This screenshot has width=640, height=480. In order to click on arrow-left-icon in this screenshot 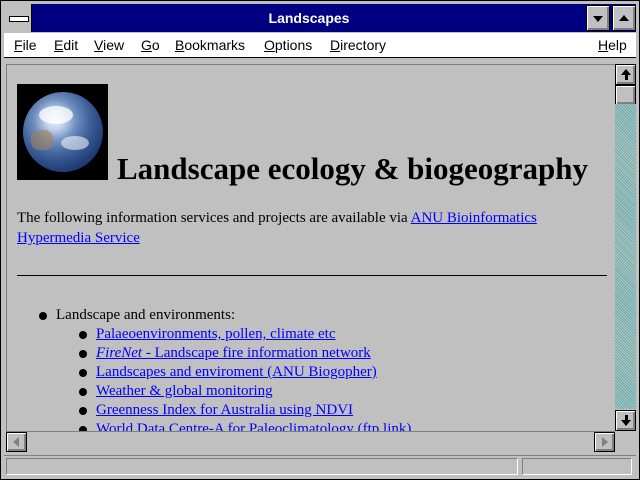, I will do `click(16, 442)`.